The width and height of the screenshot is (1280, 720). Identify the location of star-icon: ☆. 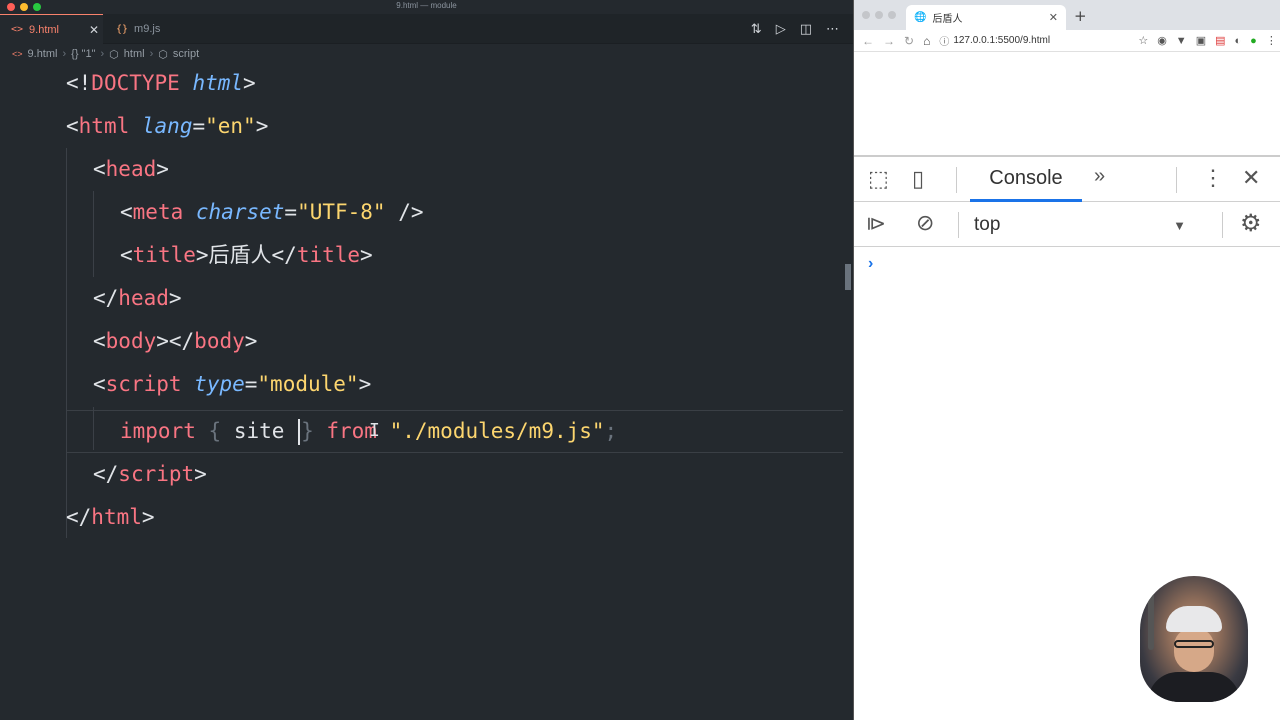
(1143, 40).